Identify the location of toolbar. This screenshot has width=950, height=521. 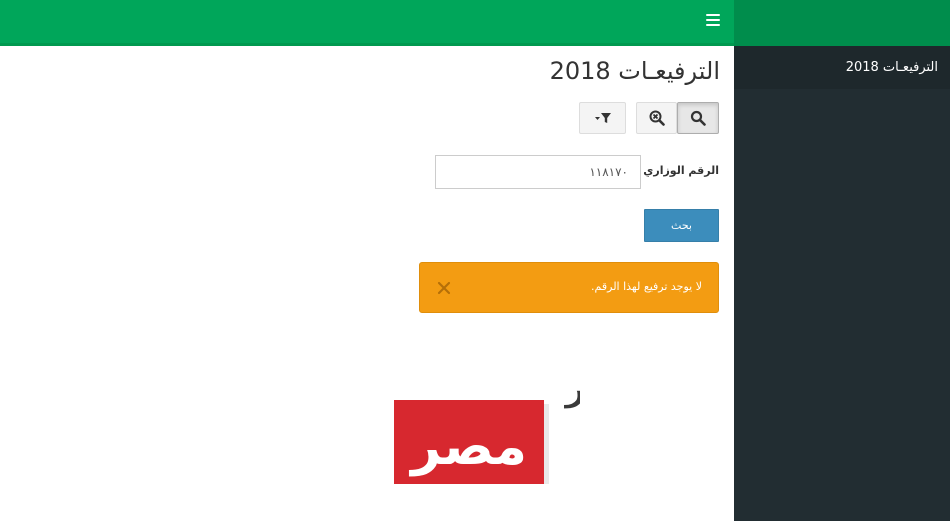
(649, 118).